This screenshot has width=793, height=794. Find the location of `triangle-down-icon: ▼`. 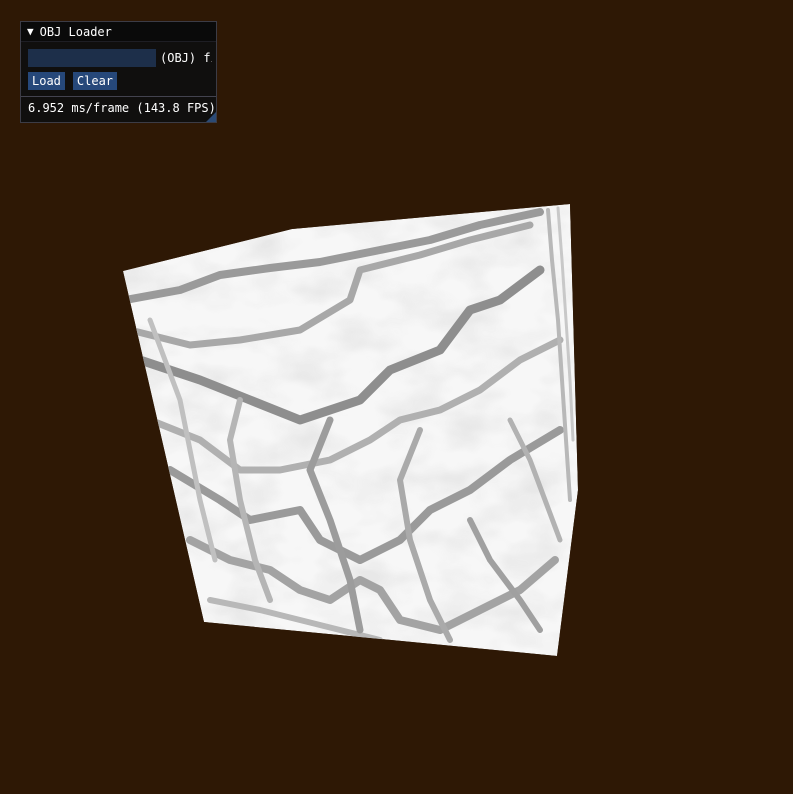

triangle-down-icon: ▼ is located at coordinates (30, 31).